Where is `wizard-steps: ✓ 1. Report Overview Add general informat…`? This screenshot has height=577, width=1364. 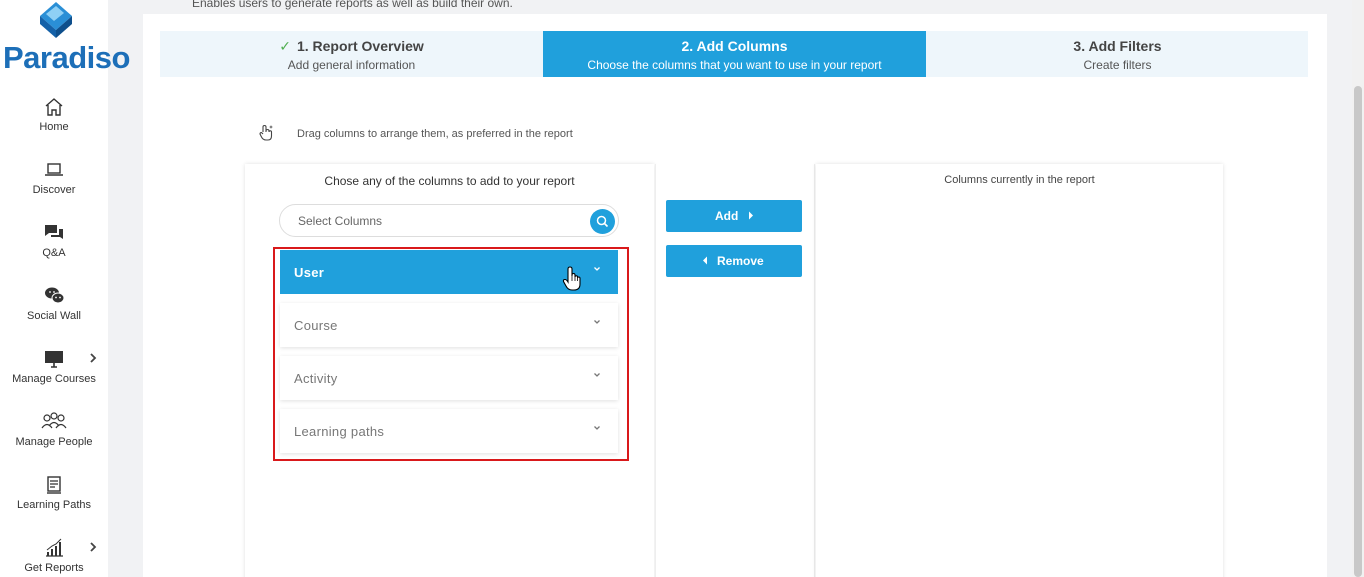 wizard-steps: ✓ 1. Report Overview Add general informat… is located at coordinates (734, 54).